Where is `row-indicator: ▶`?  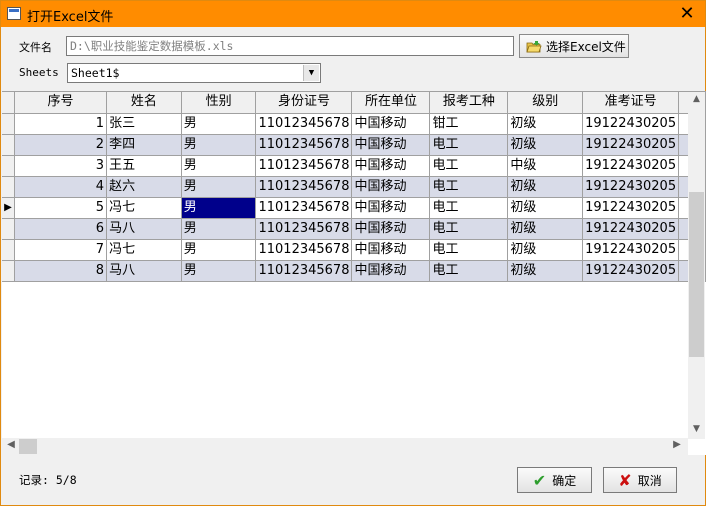
row-indicator: ▶ is located at coordinates (8, 208).